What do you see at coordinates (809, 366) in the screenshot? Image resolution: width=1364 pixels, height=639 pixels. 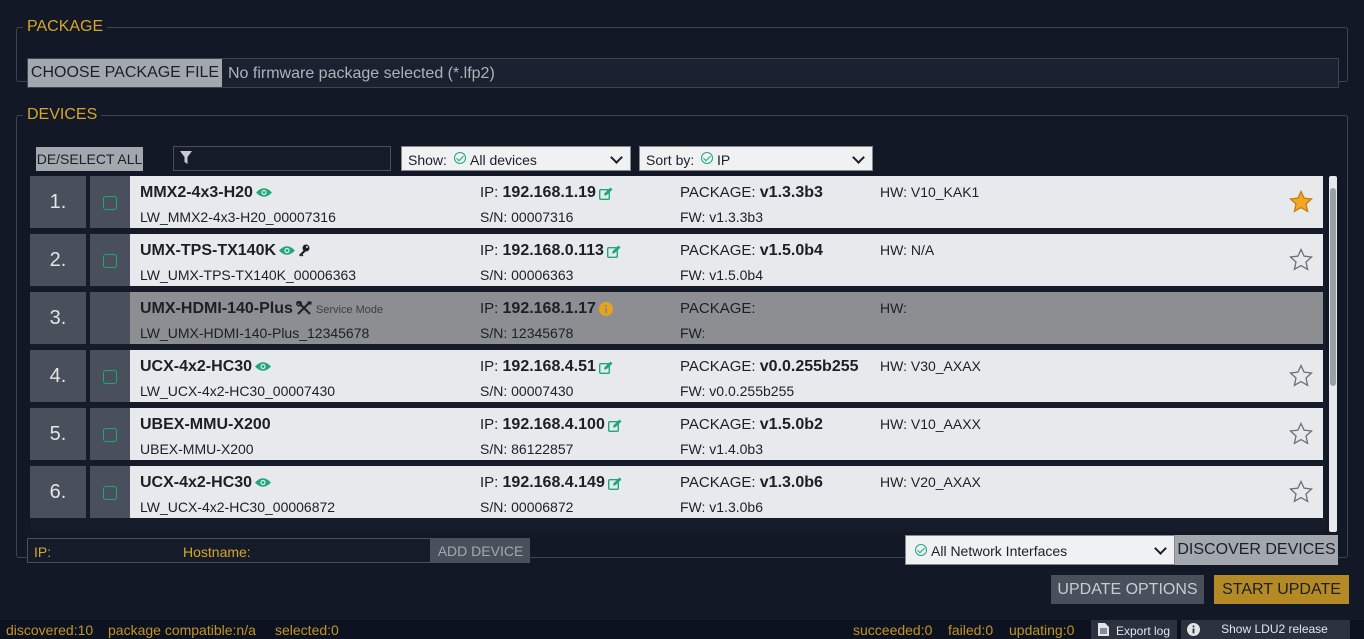 I see `package-value: v0.0.255b255` at bounding box center [809, 366].